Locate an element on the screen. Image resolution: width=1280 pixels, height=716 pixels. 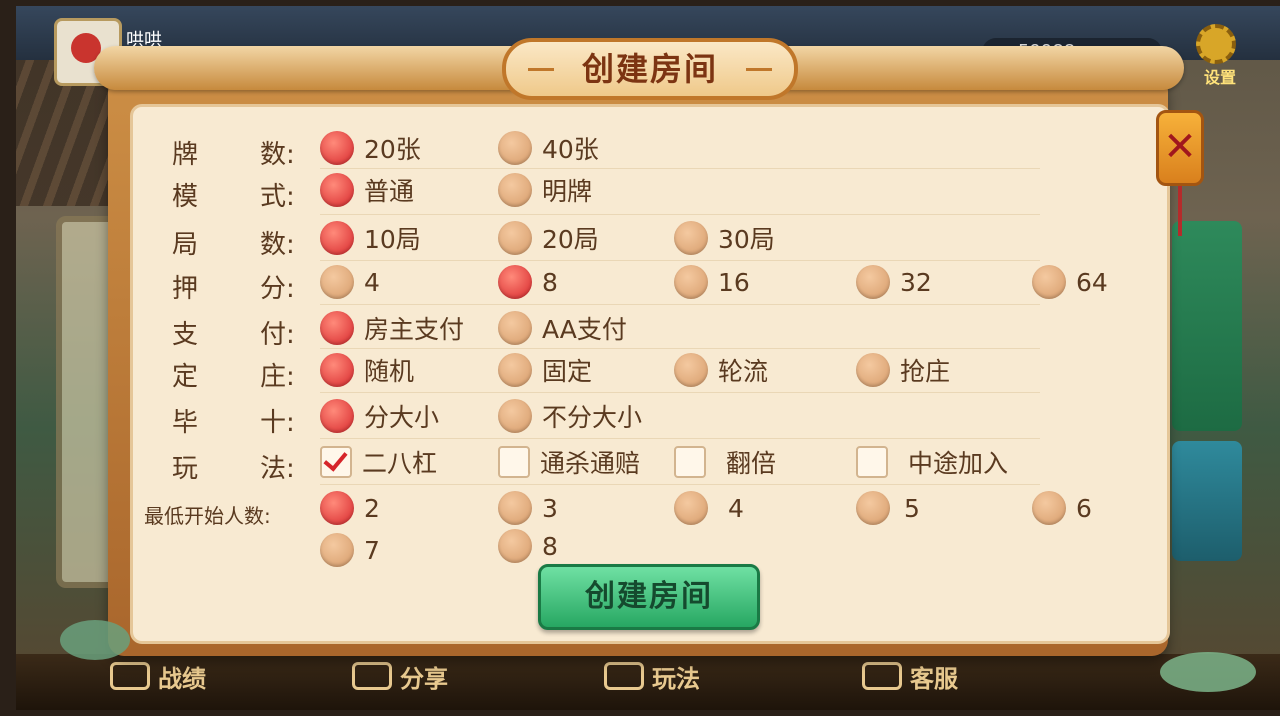
option-players-2: 2 is located at coordinates (350, 508).